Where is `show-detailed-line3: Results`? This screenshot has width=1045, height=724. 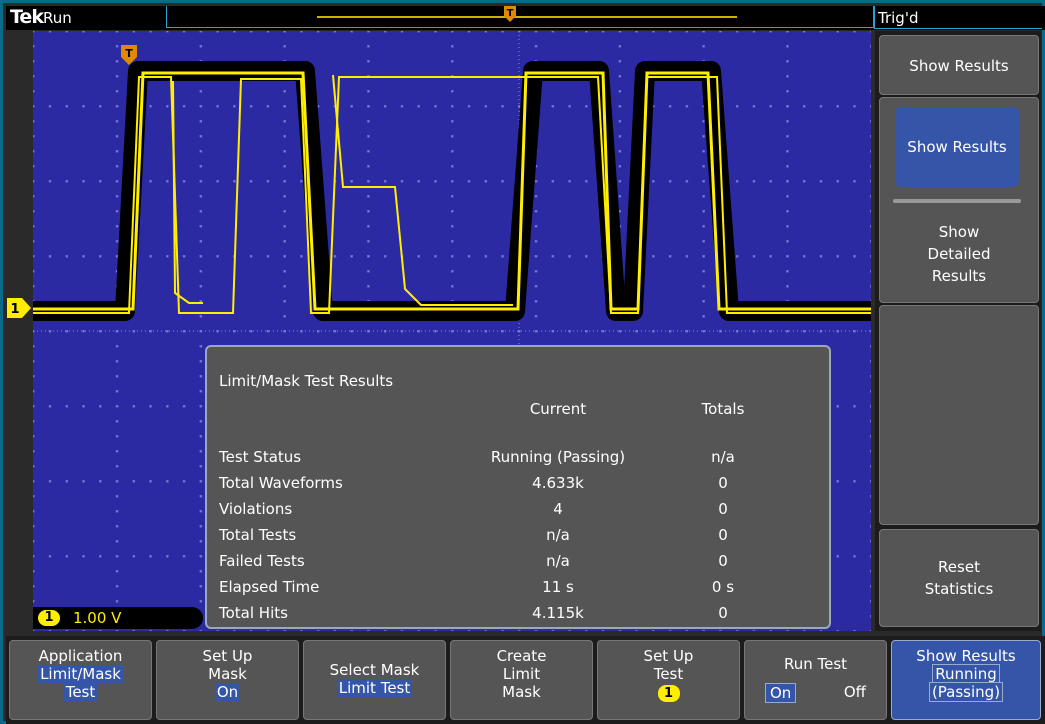
show-detailed-line3: Results is located at coordinates (959, 276).